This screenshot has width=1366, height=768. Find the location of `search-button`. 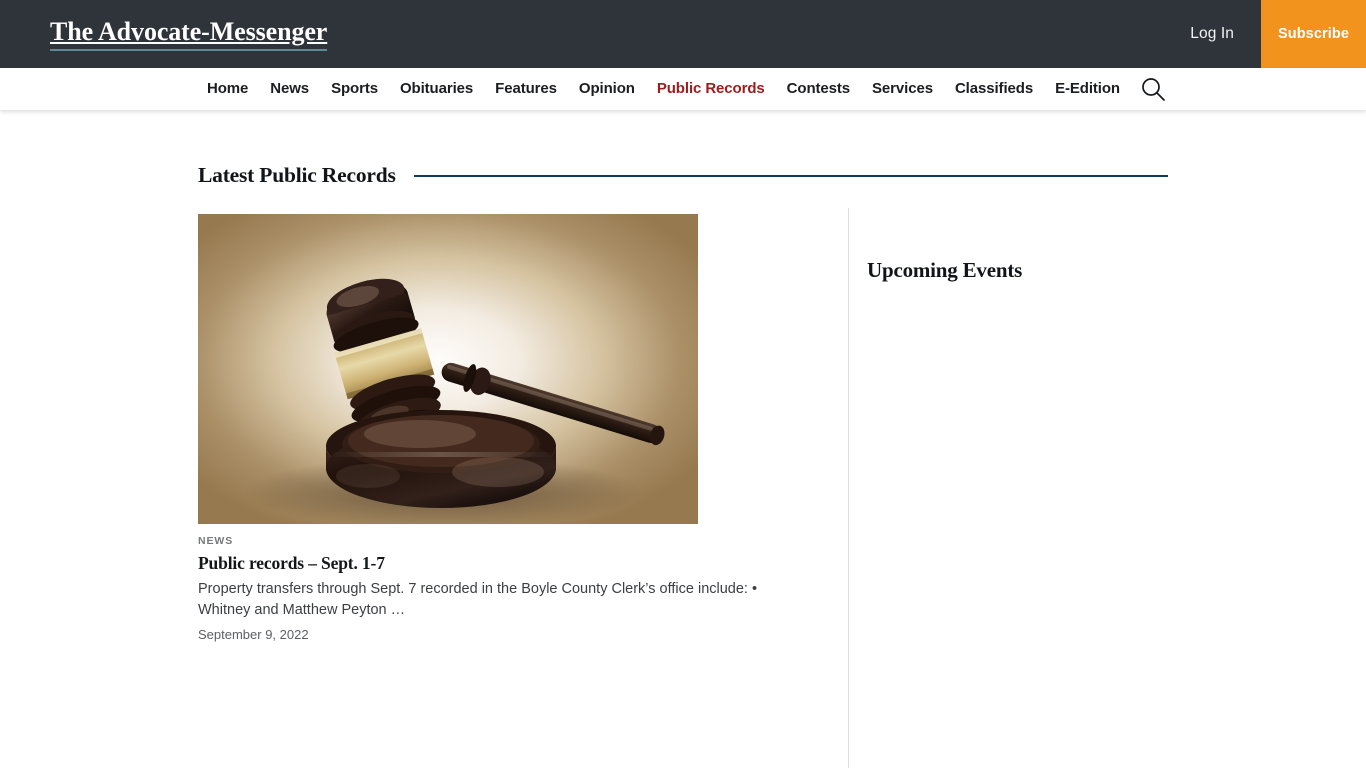

search-button is located at coordinates (1153, 89).